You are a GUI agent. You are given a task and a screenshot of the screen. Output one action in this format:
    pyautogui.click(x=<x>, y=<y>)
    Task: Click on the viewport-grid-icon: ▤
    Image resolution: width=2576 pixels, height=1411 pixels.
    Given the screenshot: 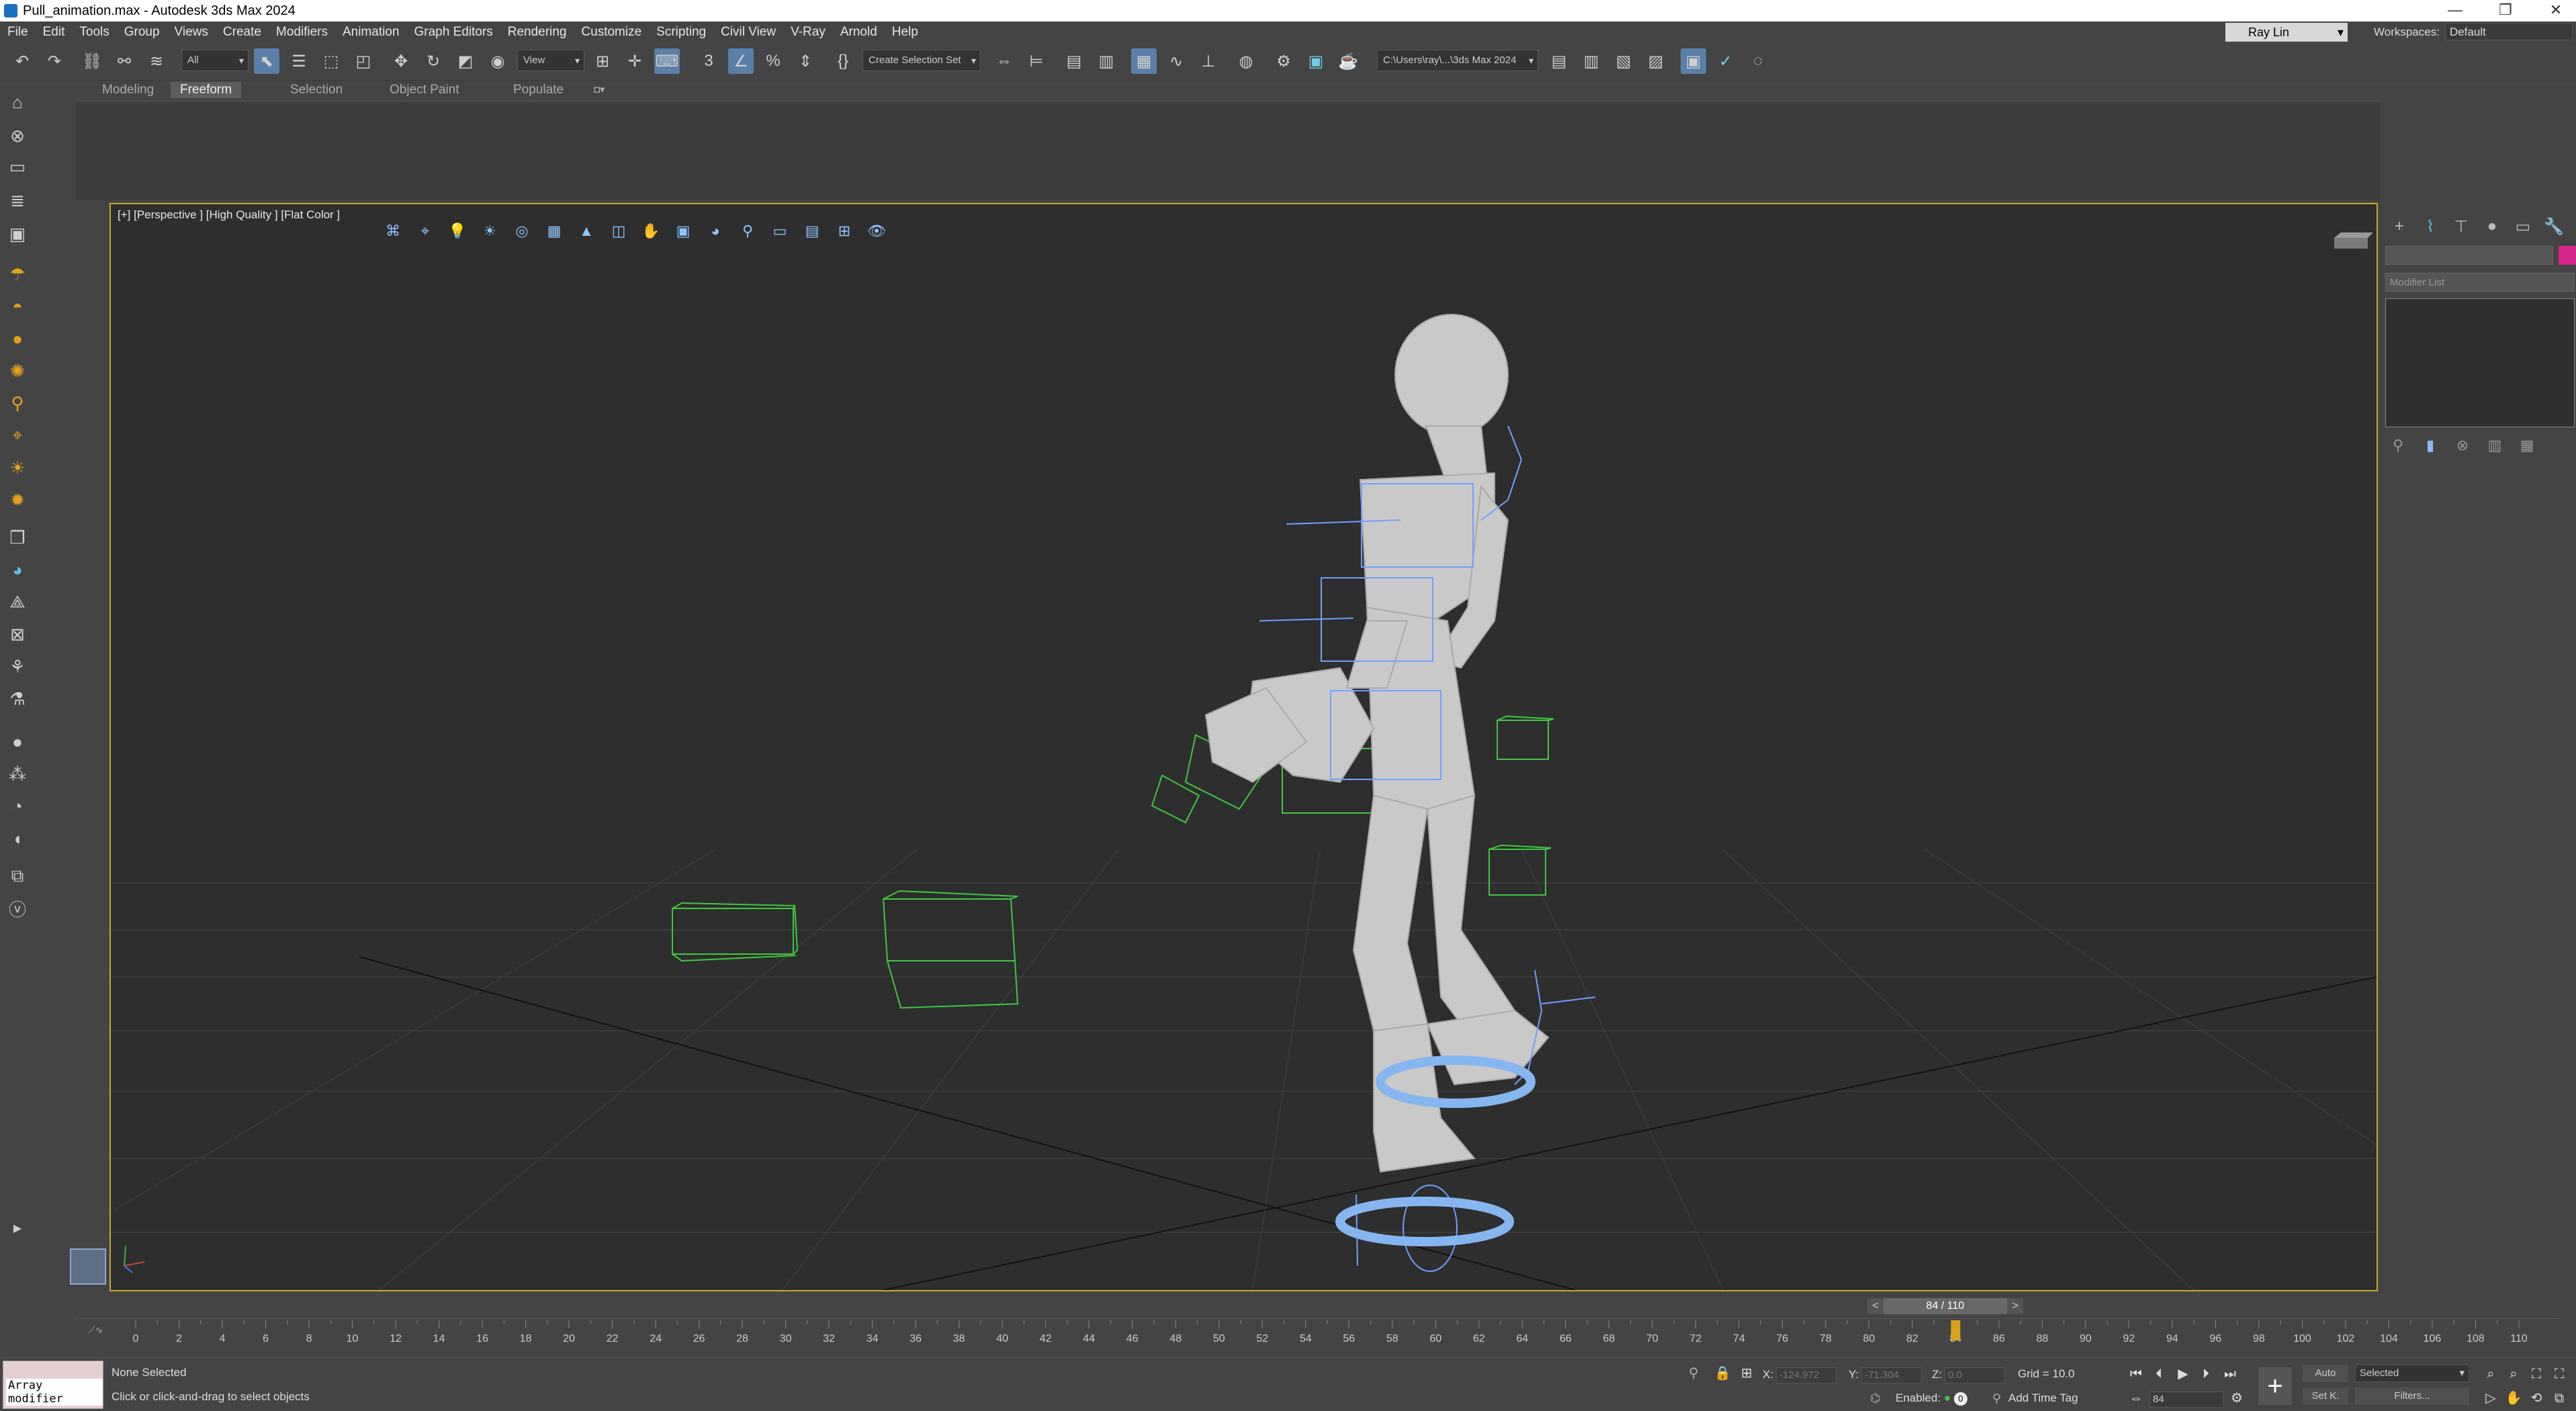 What is the action you would take?
    pyautogui.click(x=813, y=231)
    